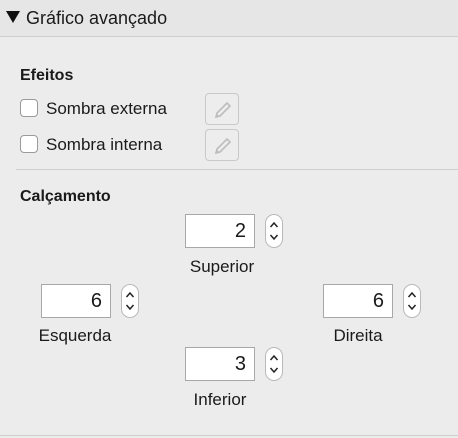 The image size is (458, 438). What do you see at coordinates (13, 17) in the screenshot?
I see `triangle-down-icon` at bounding box center [13, 17].